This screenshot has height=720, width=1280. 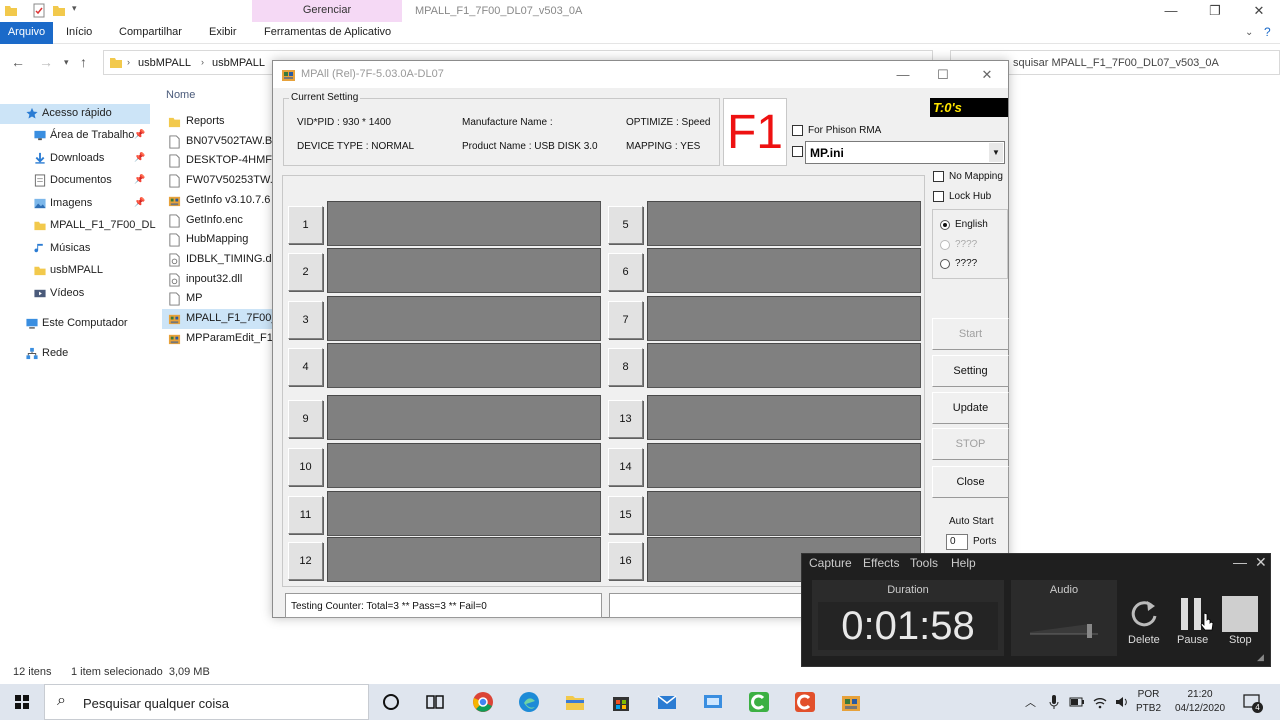 I want to click on port-button: 11, so click(x=305, y=515).